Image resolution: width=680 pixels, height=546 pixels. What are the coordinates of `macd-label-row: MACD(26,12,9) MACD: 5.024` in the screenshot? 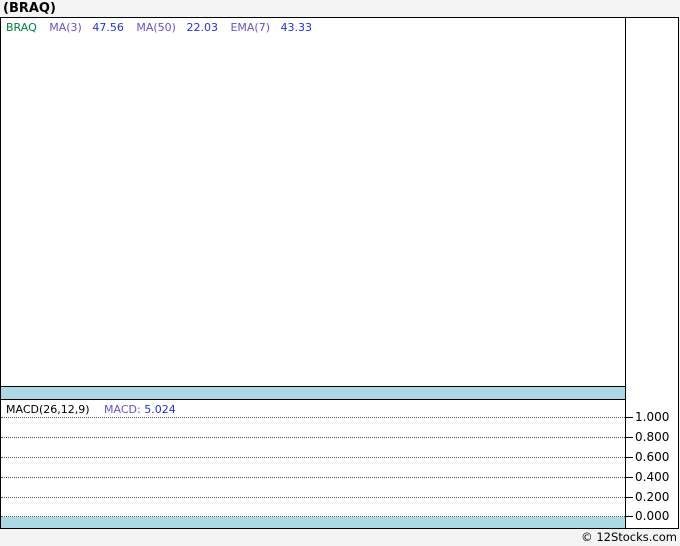 It's located at (91, 409).